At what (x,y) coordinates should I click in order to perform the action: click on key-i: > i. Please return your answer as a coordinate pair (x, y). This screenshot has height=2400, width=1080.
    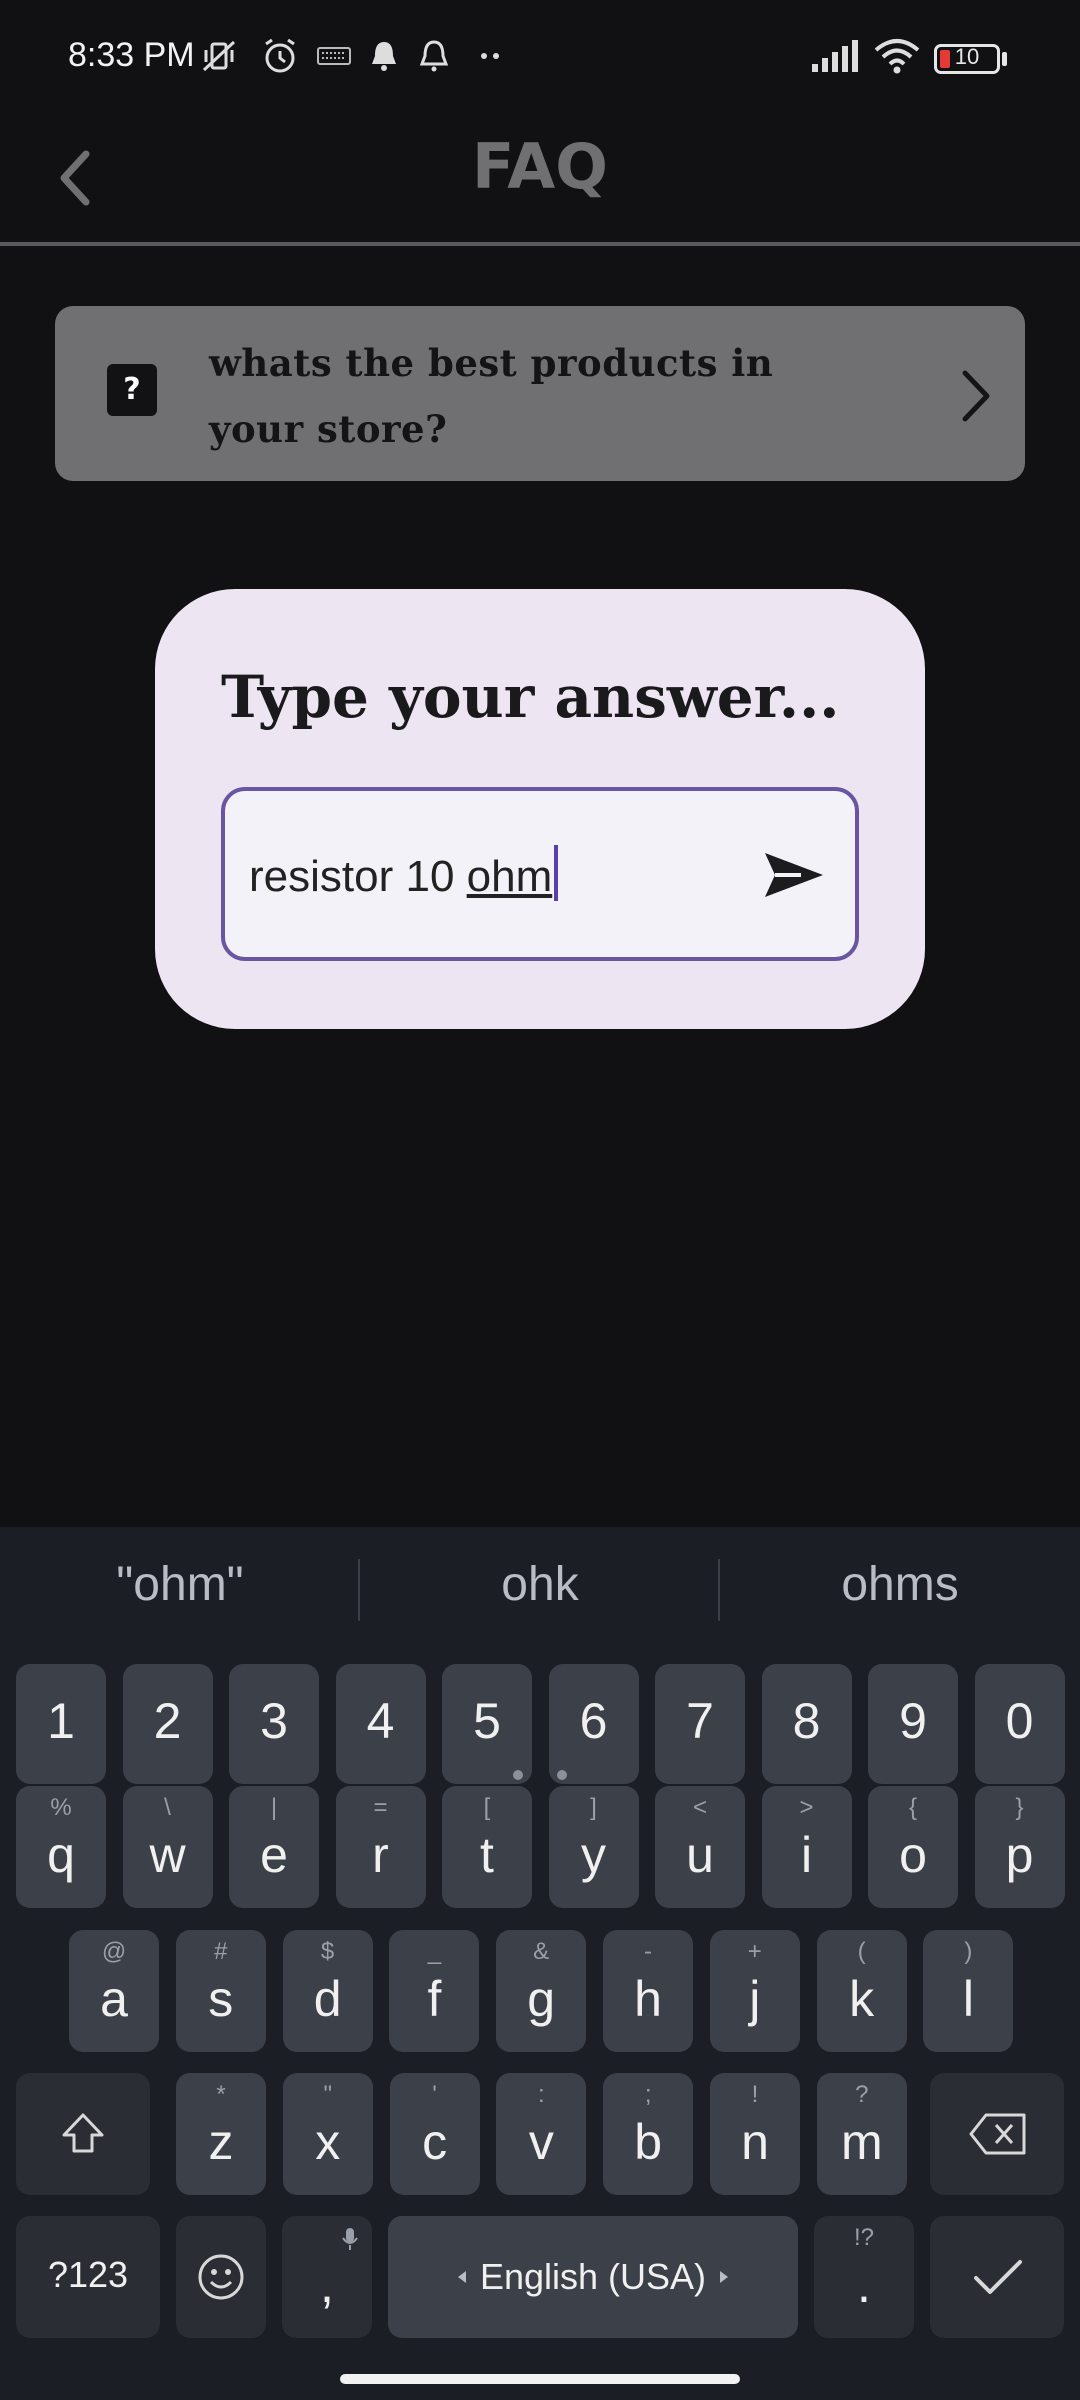
    Looking at the image, I should click on (806, 1847).